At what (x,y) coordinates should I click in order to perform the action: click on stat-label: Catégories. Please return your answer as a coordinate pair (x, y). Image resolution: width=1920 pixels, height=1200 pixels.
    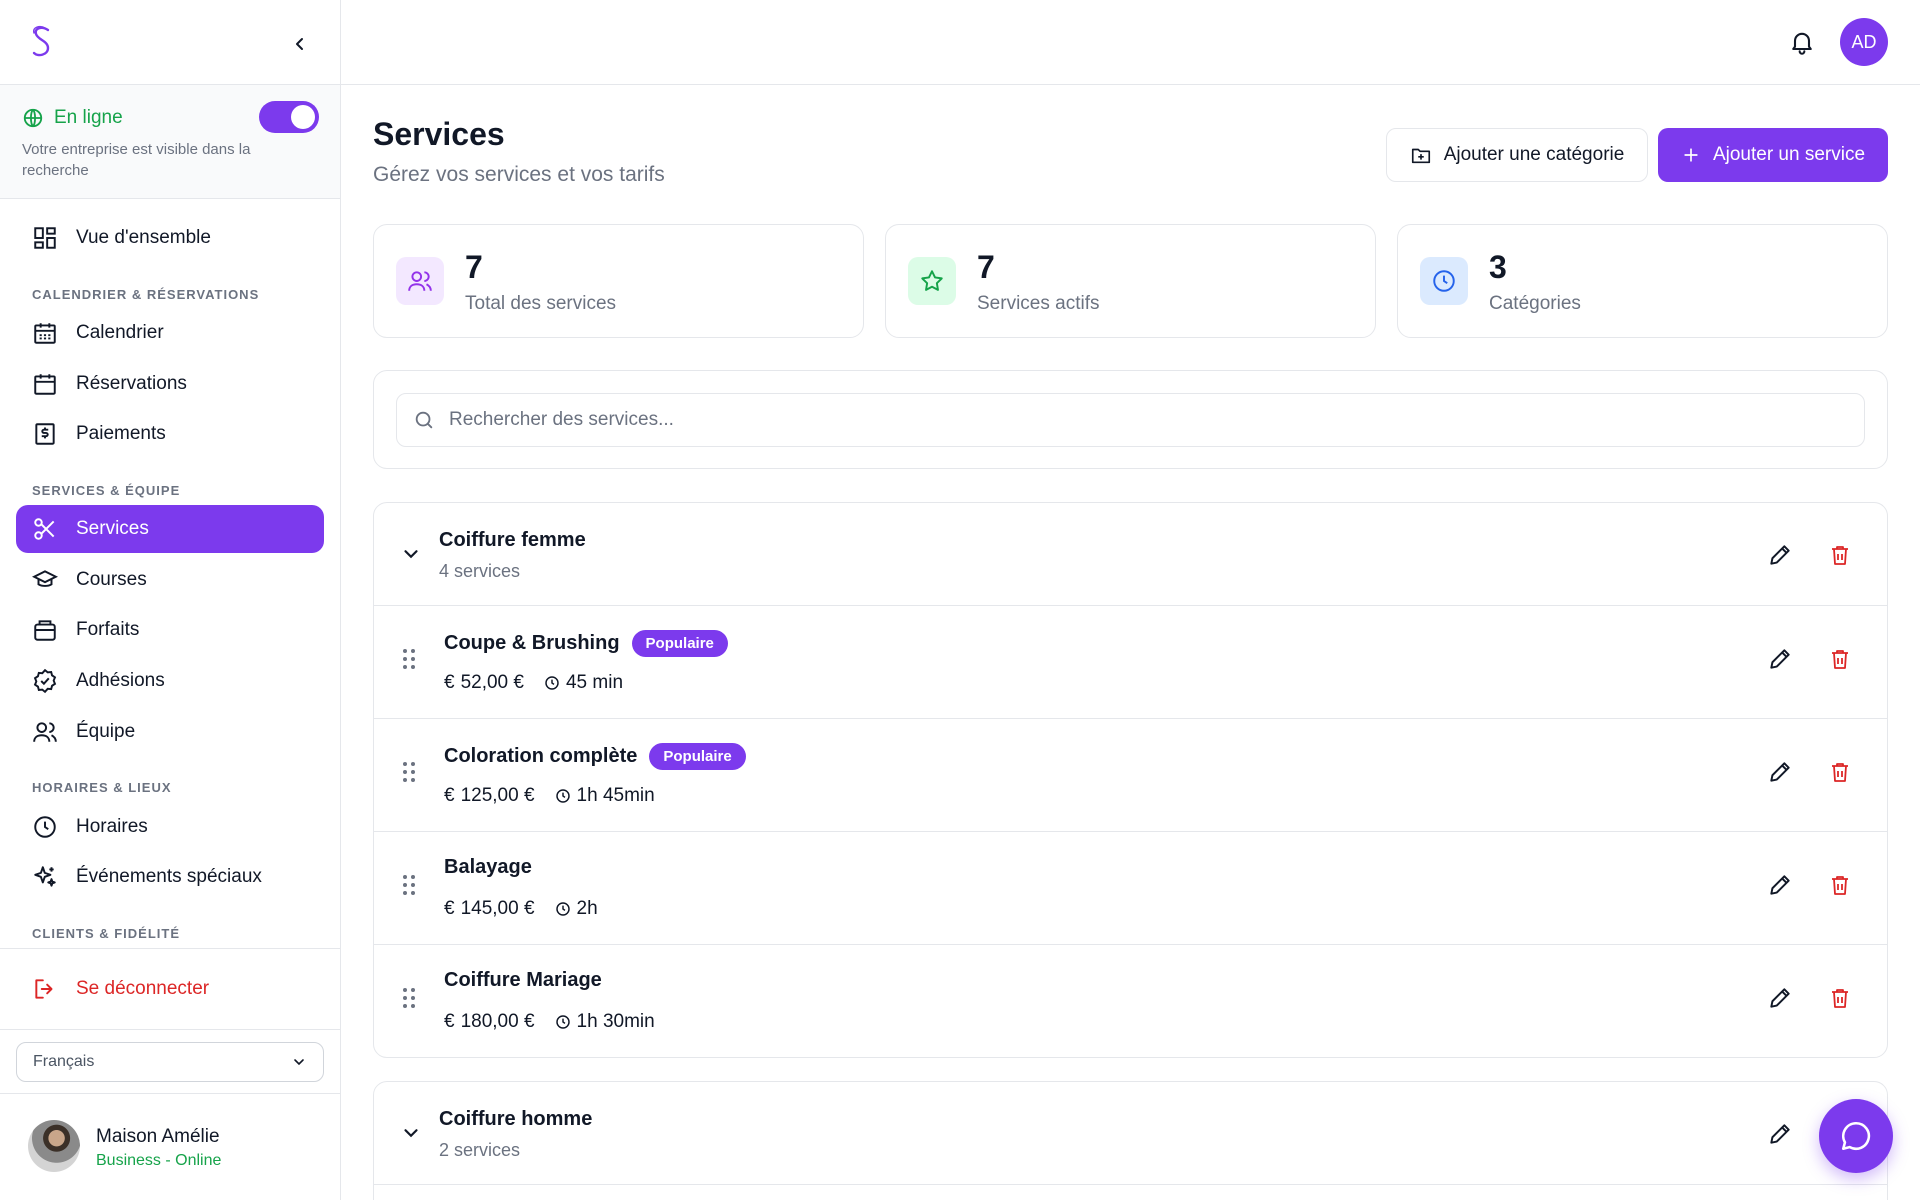
    Looking at the image, I should click on (1535, 303).